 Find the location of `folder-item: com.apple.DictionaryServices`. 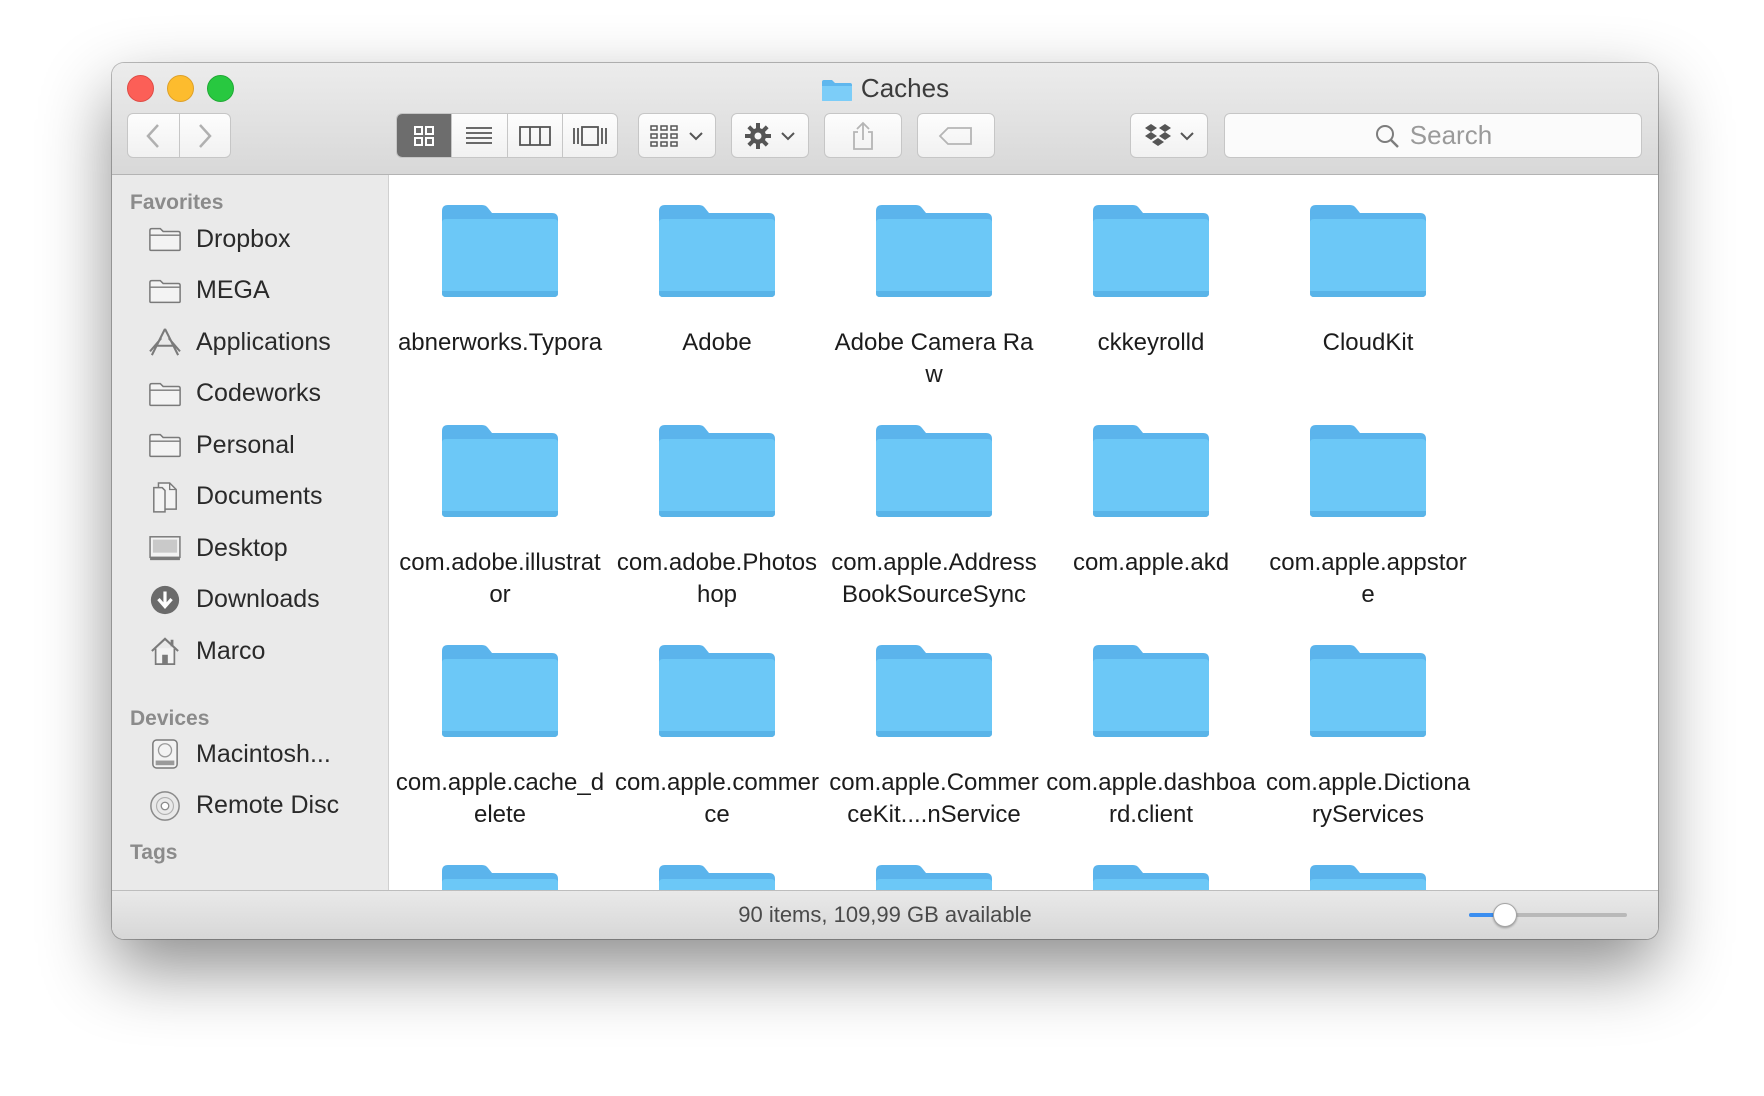

folder-item: com.apple.DictionaryServices is located at coordinates (1368, 736).